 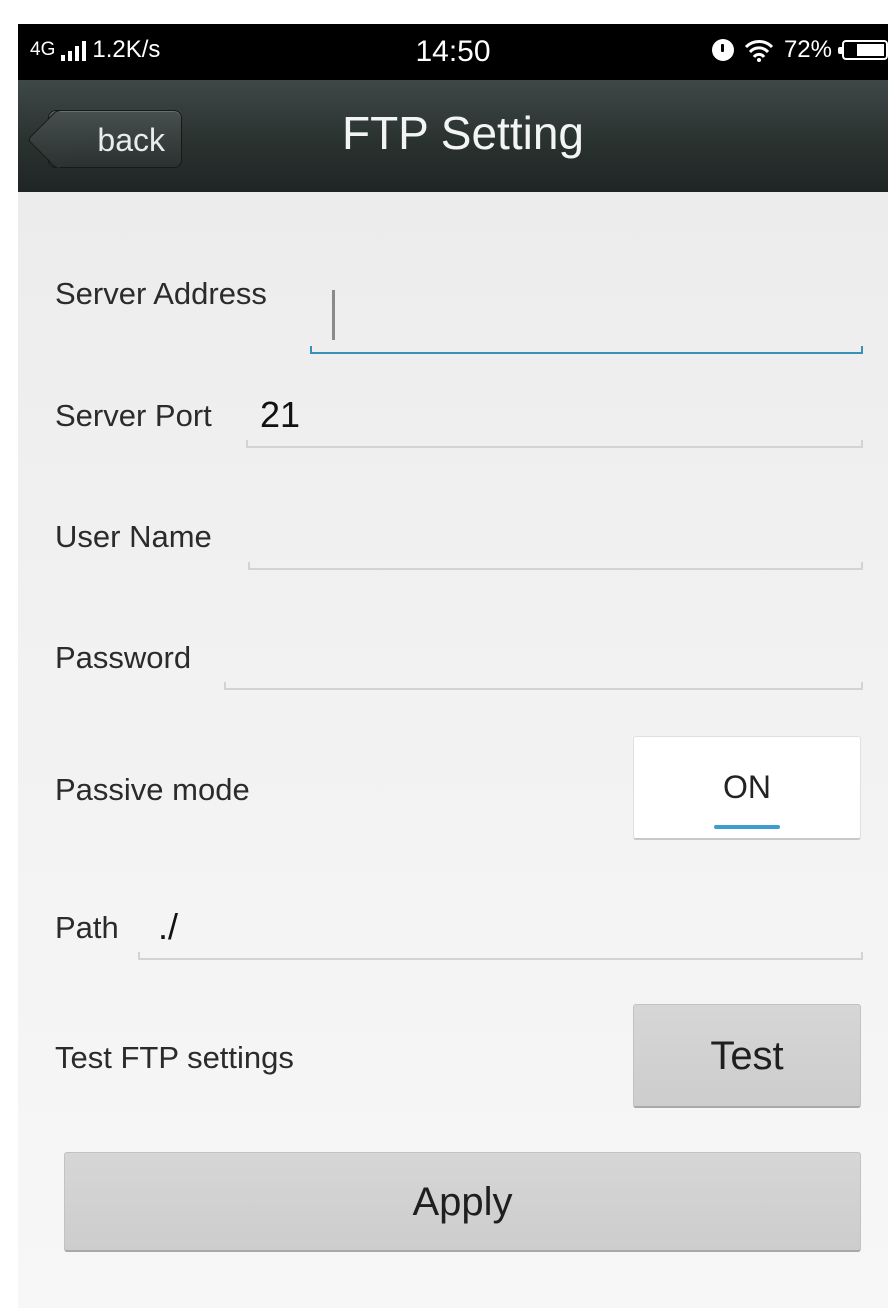 I want to click on password-label: Password, so click(x=123, y=657).